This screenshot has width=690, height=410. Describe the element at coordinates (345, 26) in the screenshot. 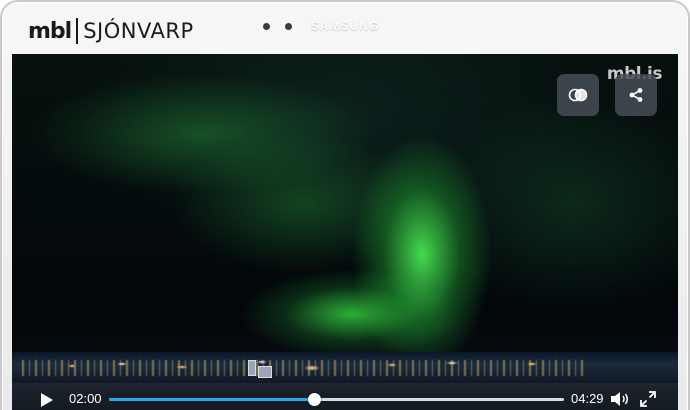

I see `device-brand-label: SAMSUNG` at that location.